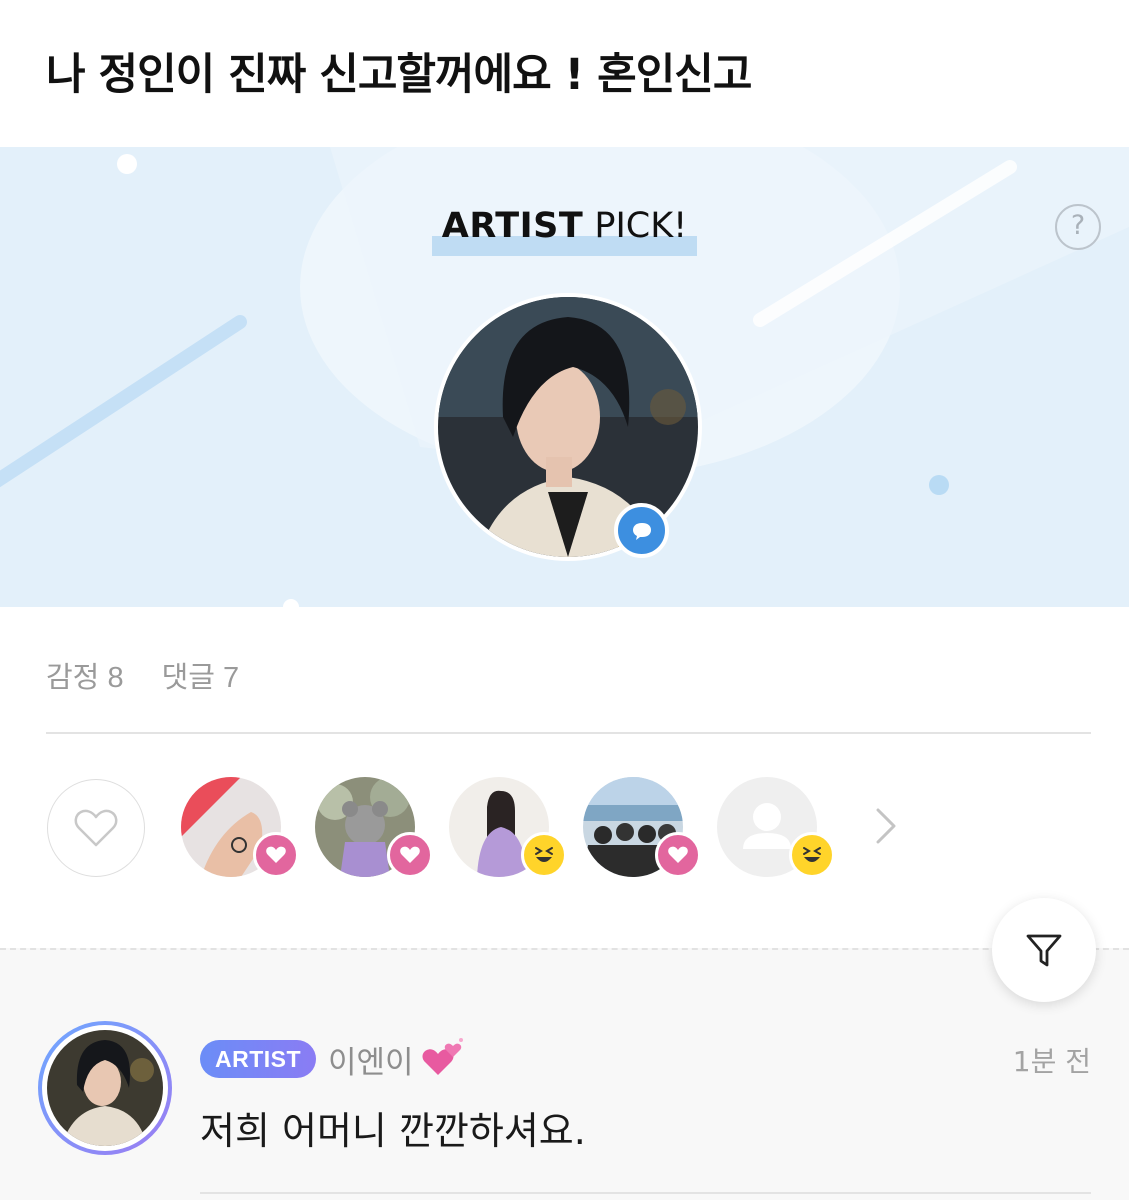  I want to click on chat-bubble-icon, so click(641, 530).